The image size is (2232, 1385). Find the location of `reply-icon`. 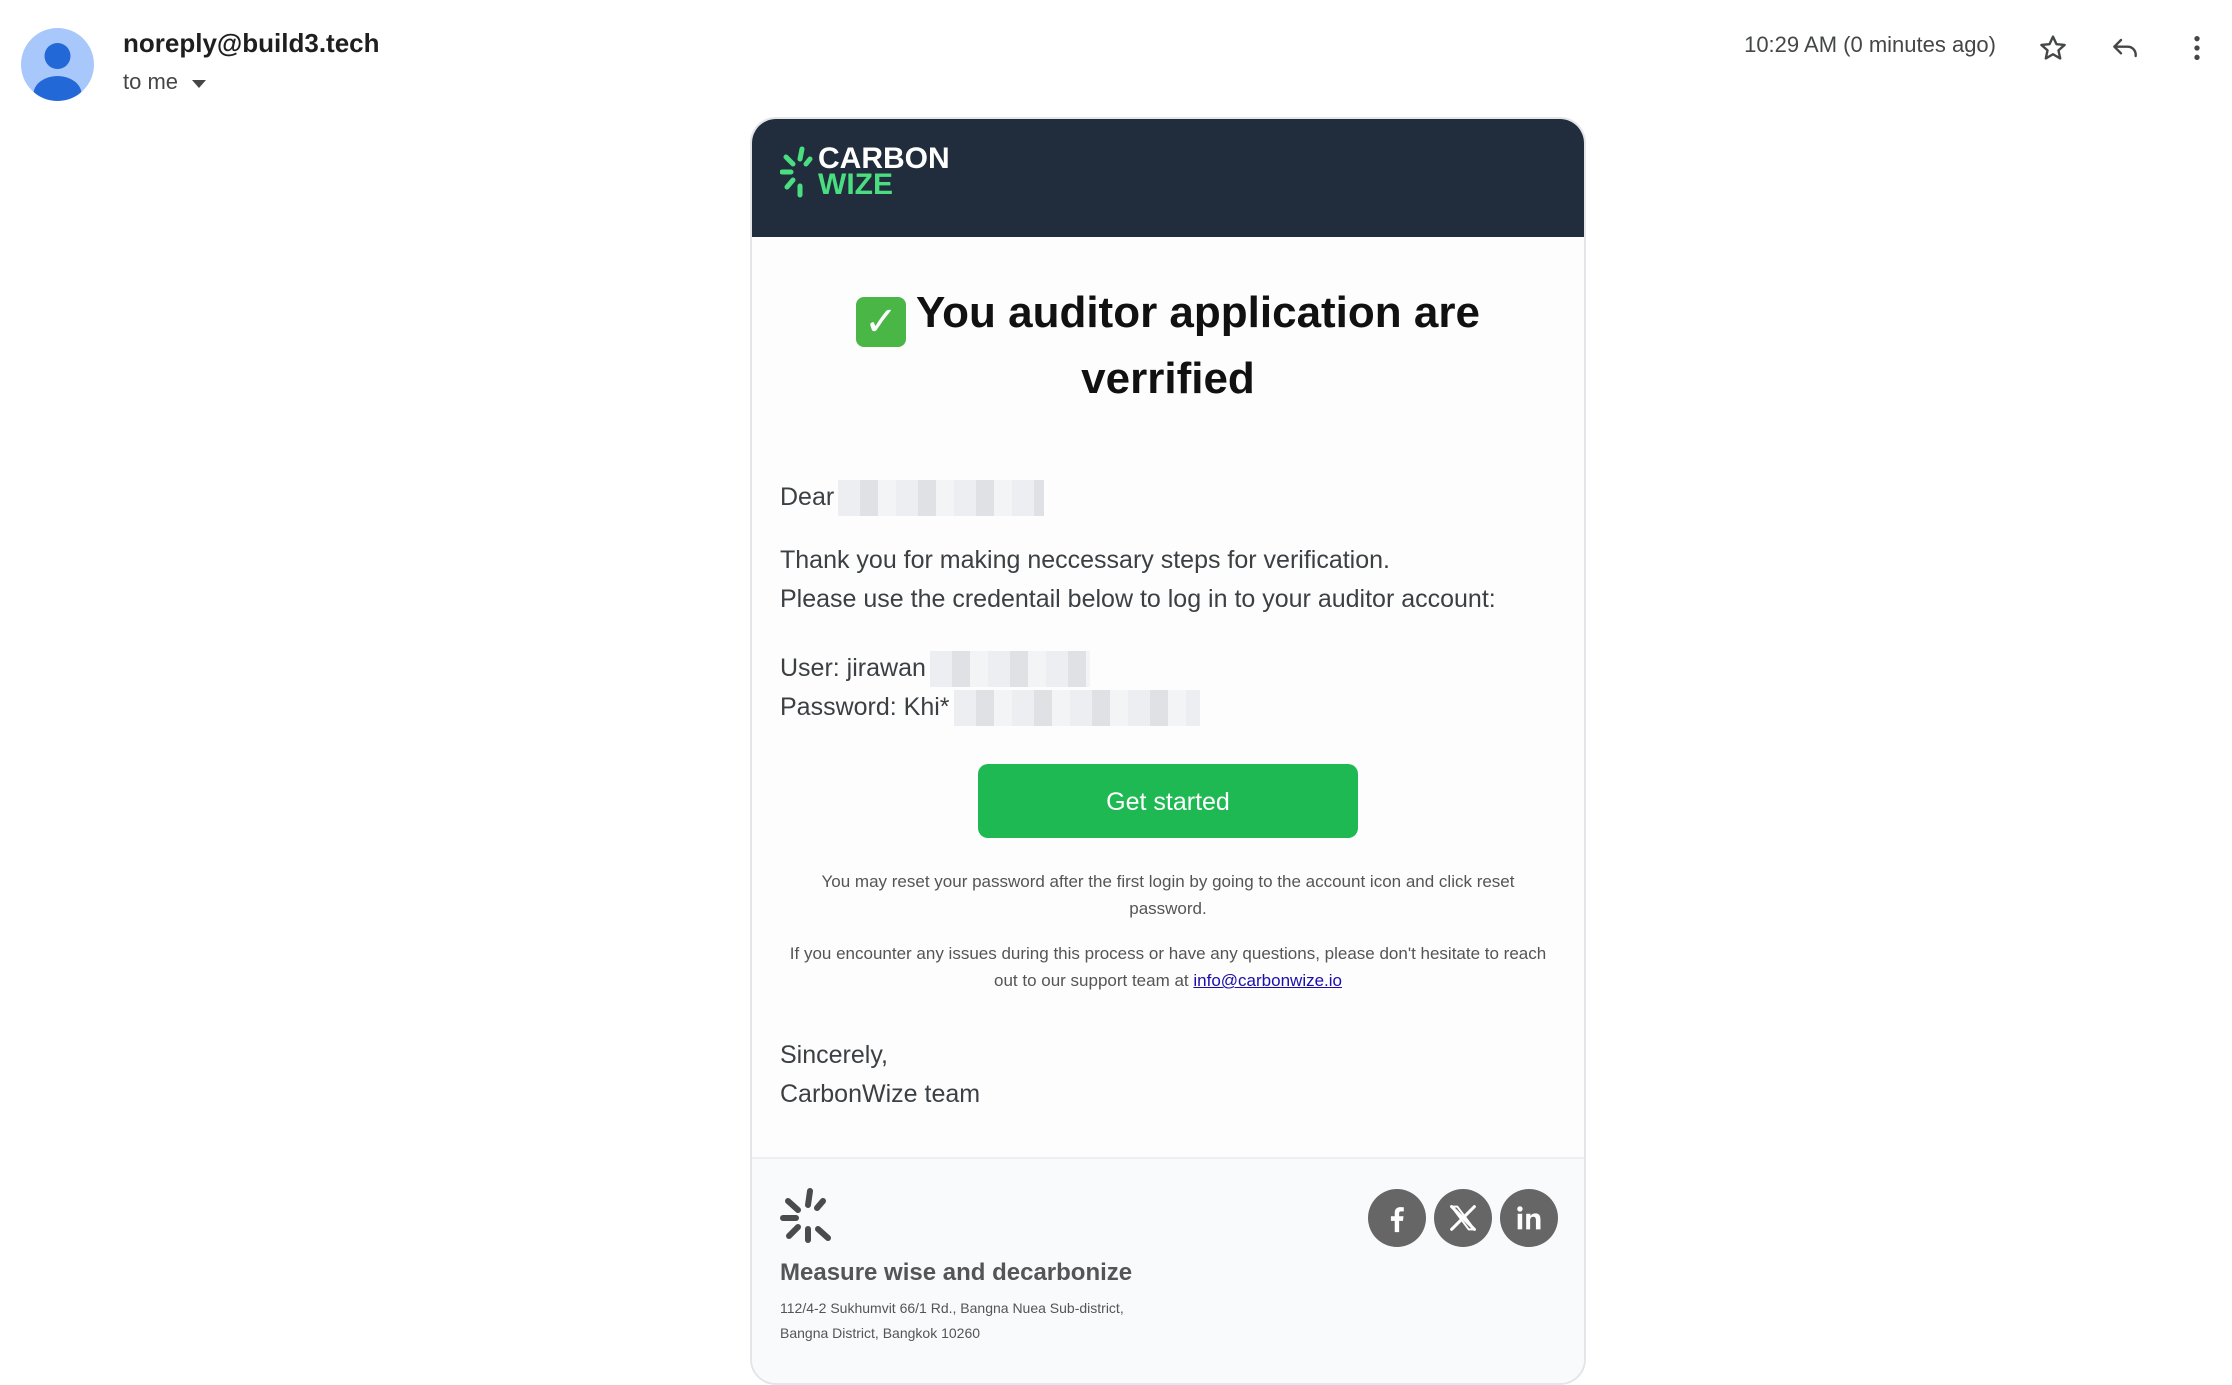

reply-icon is located at coordinates (2125, 48).